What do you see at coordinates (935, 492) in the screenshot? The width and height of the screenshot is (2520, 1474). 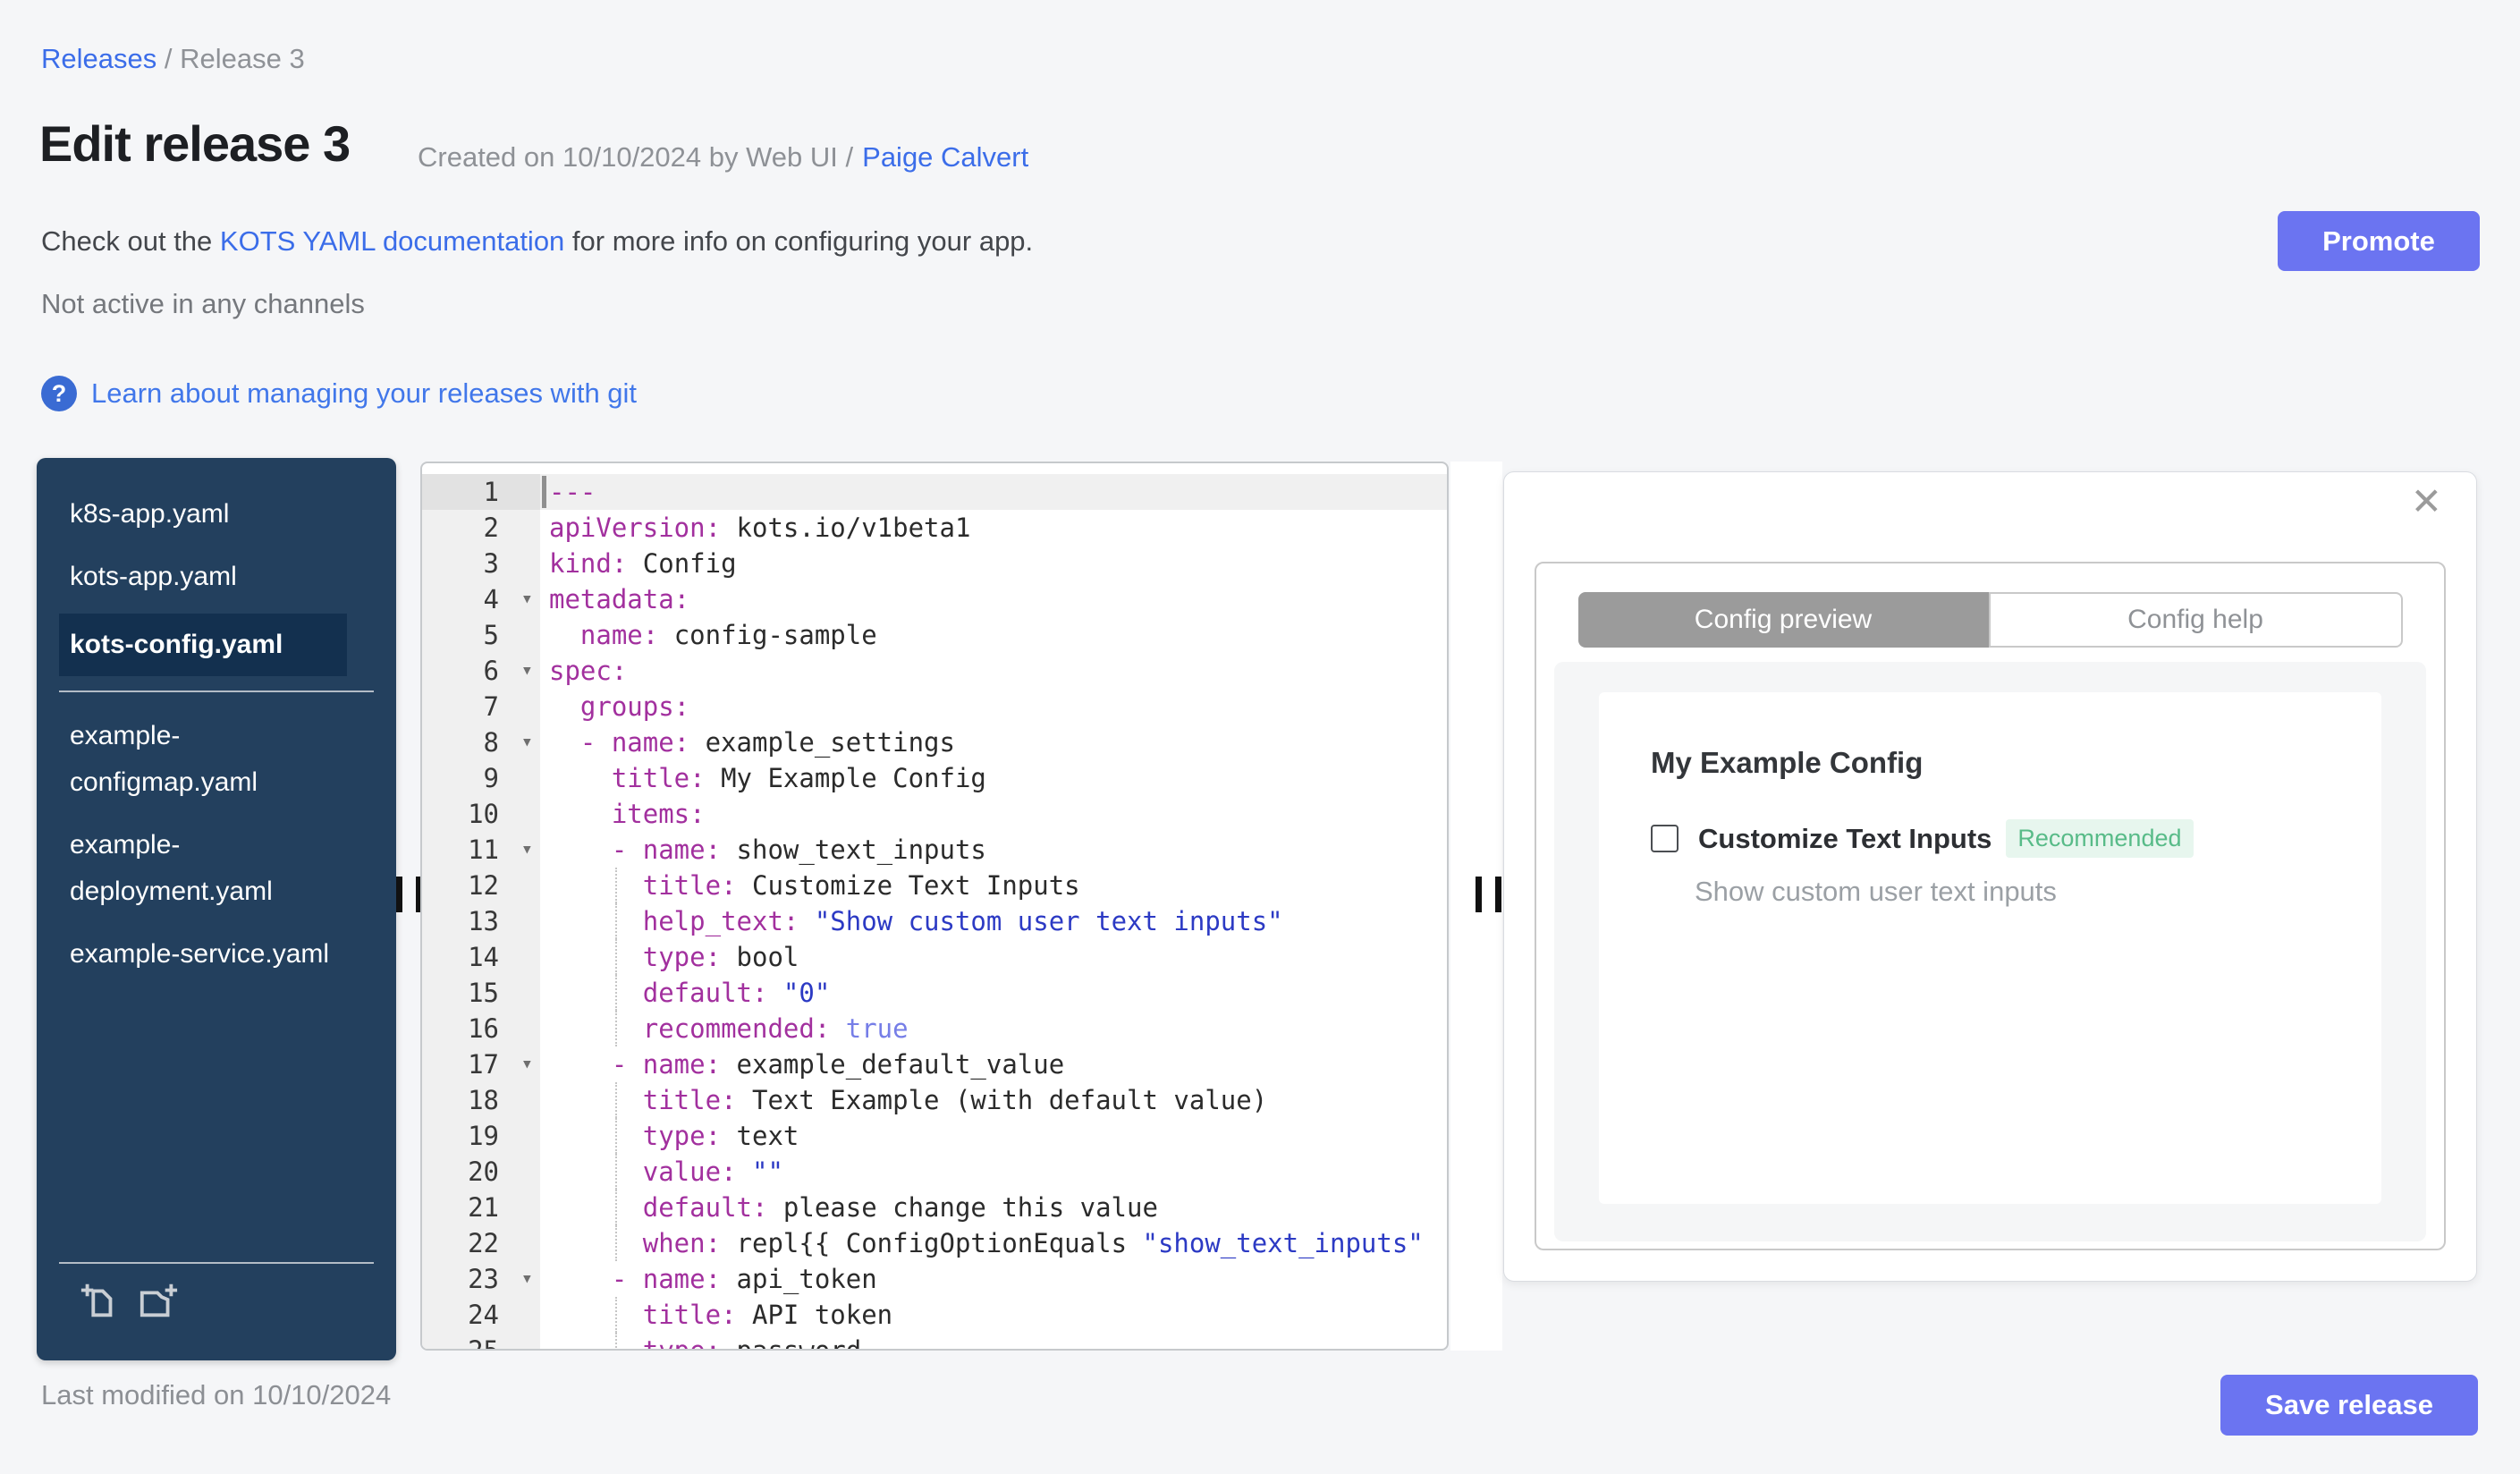 I see `code-line-1: 1 ---` at bounding box center [935, 492].